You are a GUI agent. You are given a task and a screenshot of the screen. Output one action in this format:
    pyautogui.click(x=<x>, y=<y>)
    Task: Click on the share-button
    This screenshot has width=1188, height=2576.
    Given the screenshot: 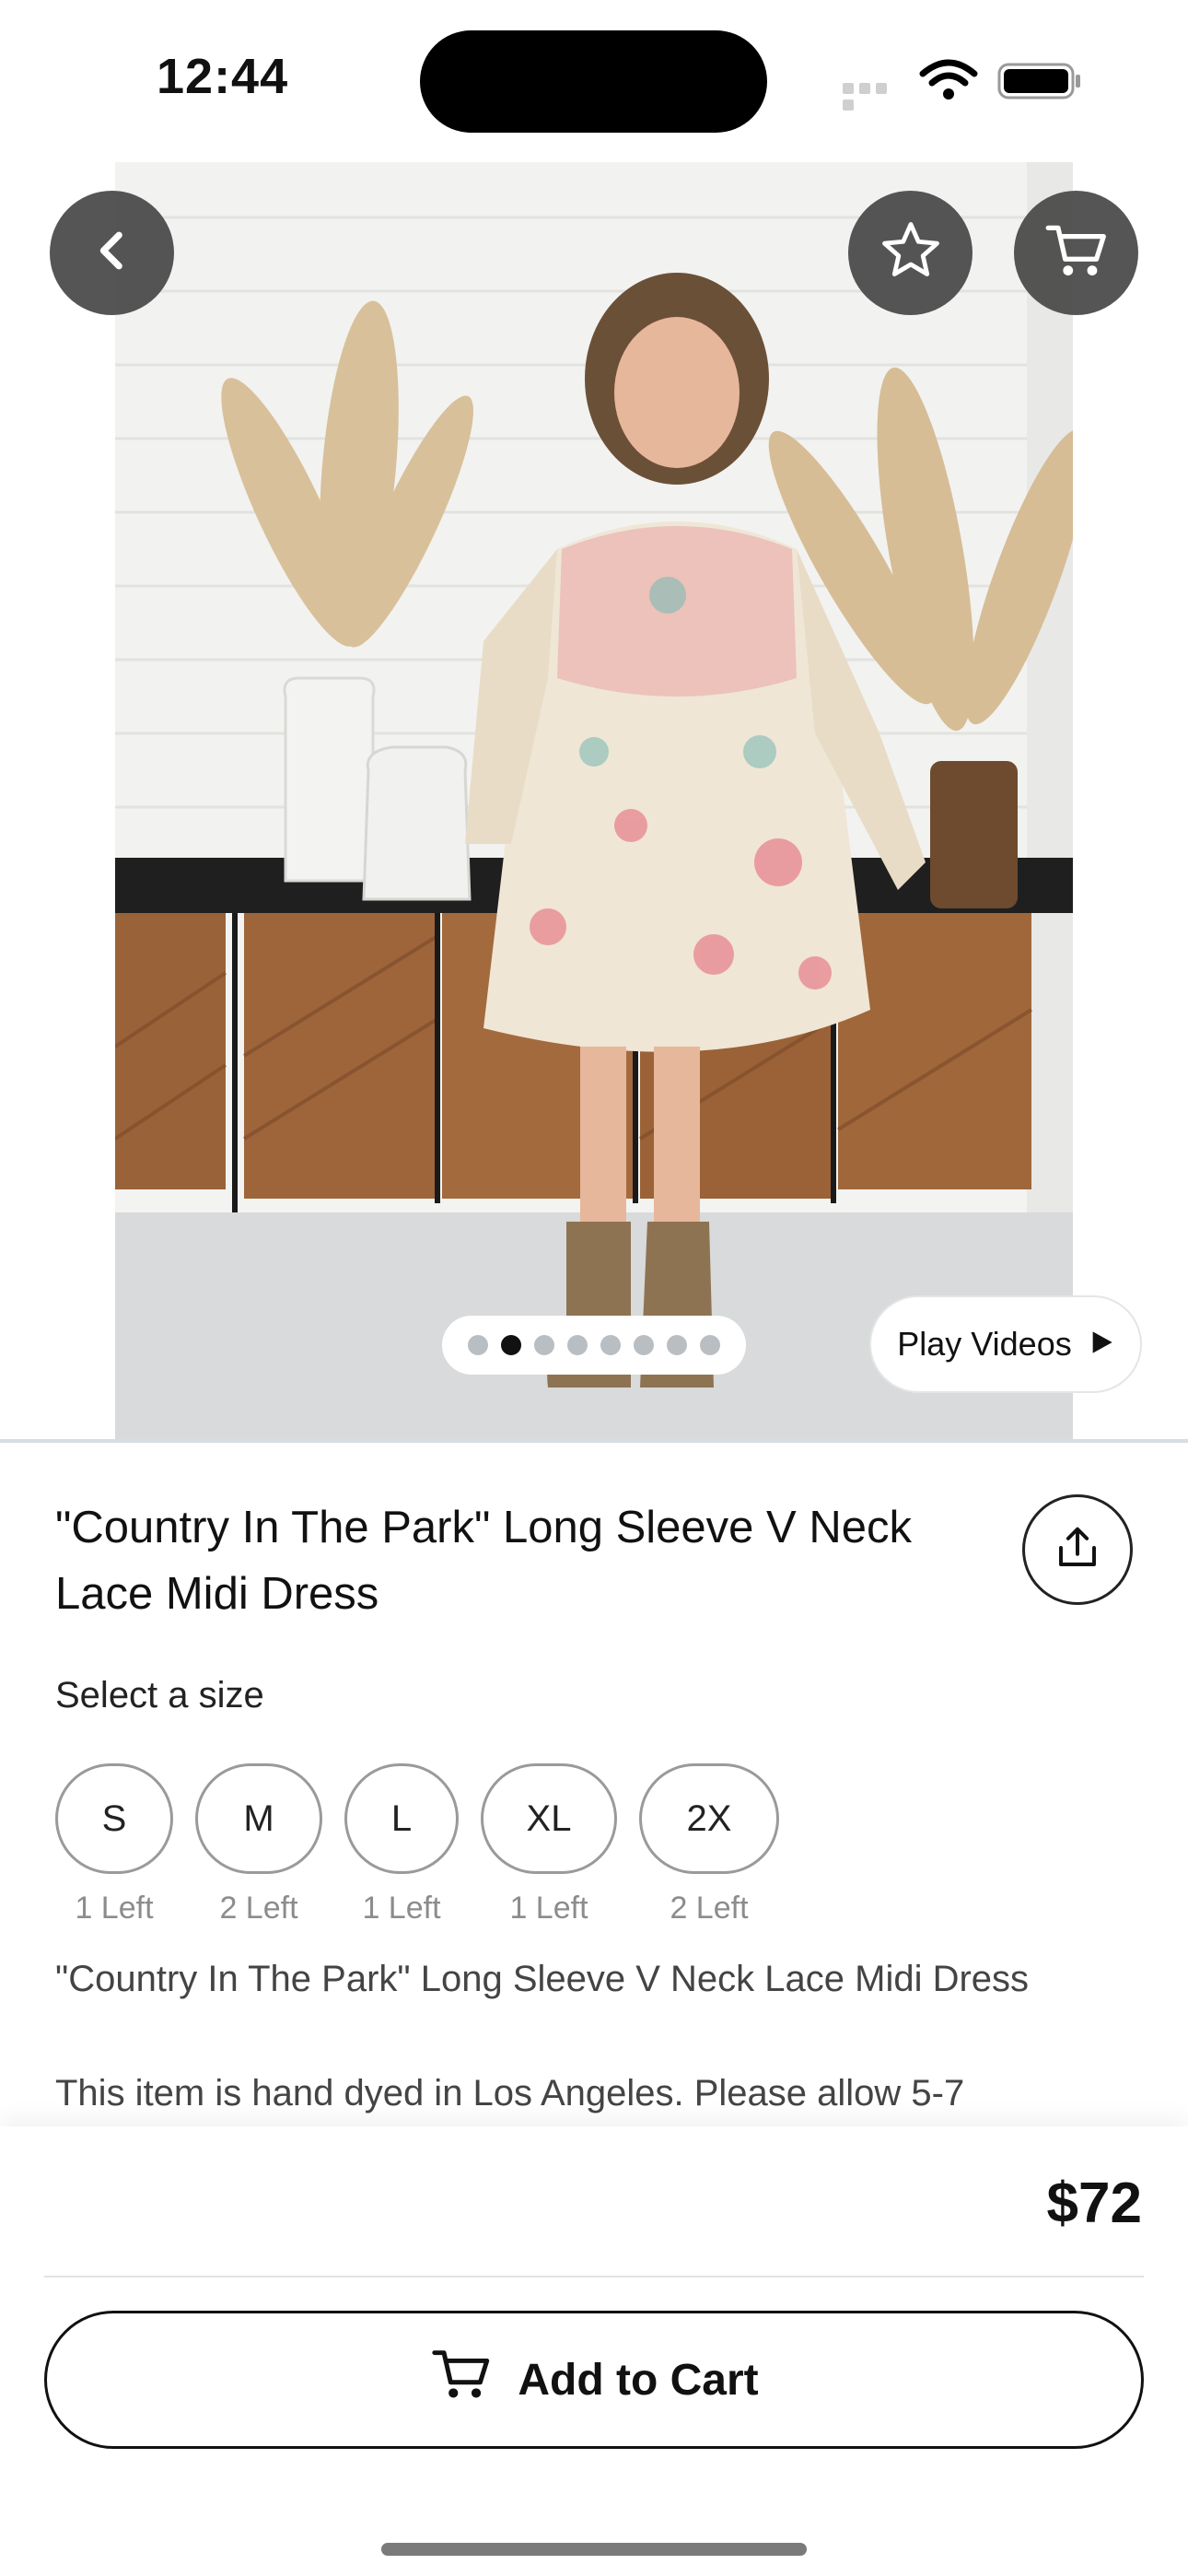 What is the action you would take?
    pyautogui.click(x=1077, y=1549)
    